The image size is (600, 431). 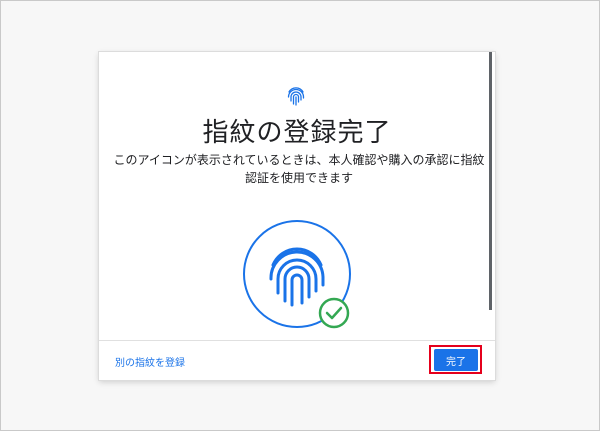 What do you see at coordinates (296, 96) in the screenshot?
I see `fingerprint-icon` at bounding box center [296, 96].